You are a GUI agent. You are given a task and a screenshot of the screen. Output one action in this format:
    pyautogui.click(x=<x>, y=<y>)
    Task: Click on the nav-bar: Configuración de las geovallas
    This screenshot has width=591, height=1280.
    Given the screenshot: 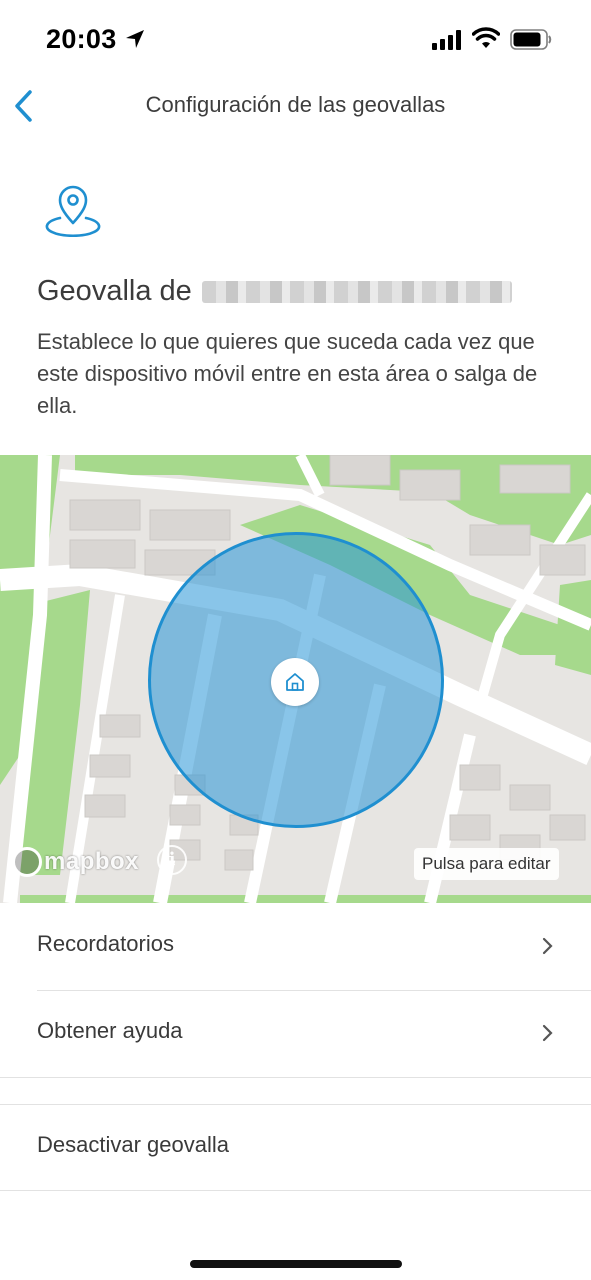 What is the action you would take?
    pyautogui.click(x=295, y=106)
    